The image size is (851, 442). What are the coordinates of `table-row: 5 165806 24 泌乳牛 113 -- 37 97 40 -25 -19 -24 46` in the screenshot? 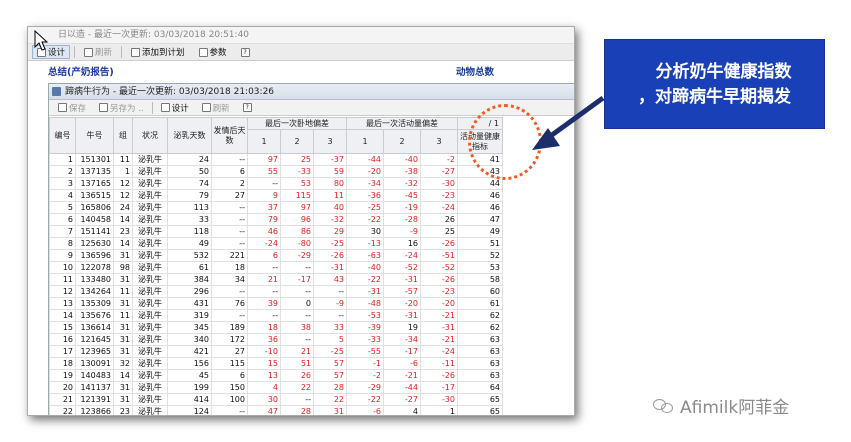 It's located at (276, 207).